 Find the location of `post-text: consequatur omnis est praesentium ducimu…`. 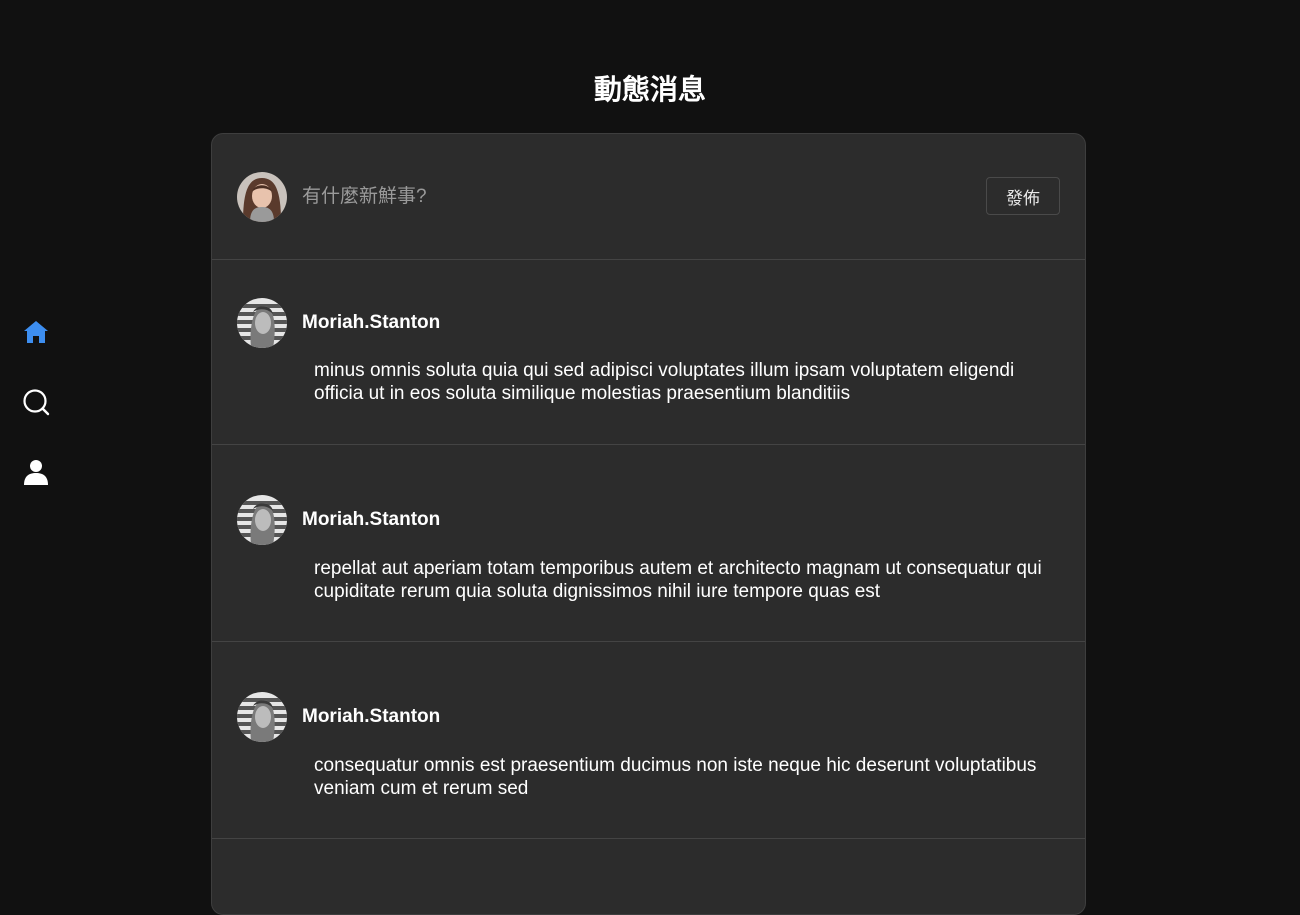

post-text: consequatur omnis est praesentium ducimu… is located at coordinates (675, 777).